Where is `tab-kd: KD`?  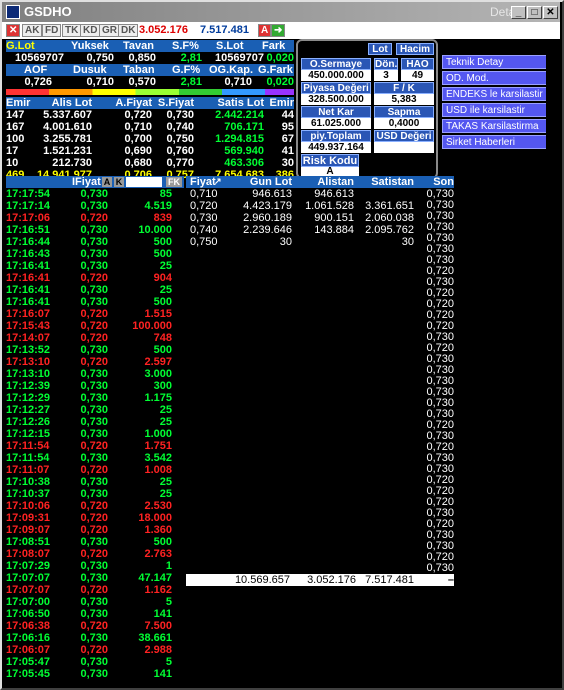 tab-kd: KD is located at coordinates (90, 30).